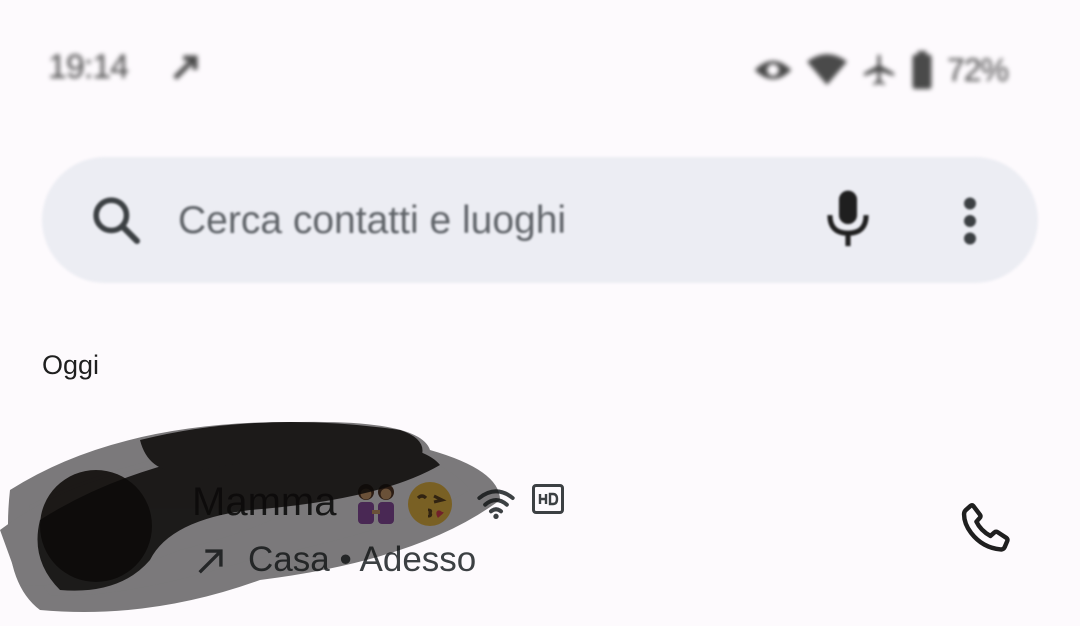  What do you see at coordinates (878, 70) in the screenshot?
I see `airplane-icon` at bounding box center [878, 70].